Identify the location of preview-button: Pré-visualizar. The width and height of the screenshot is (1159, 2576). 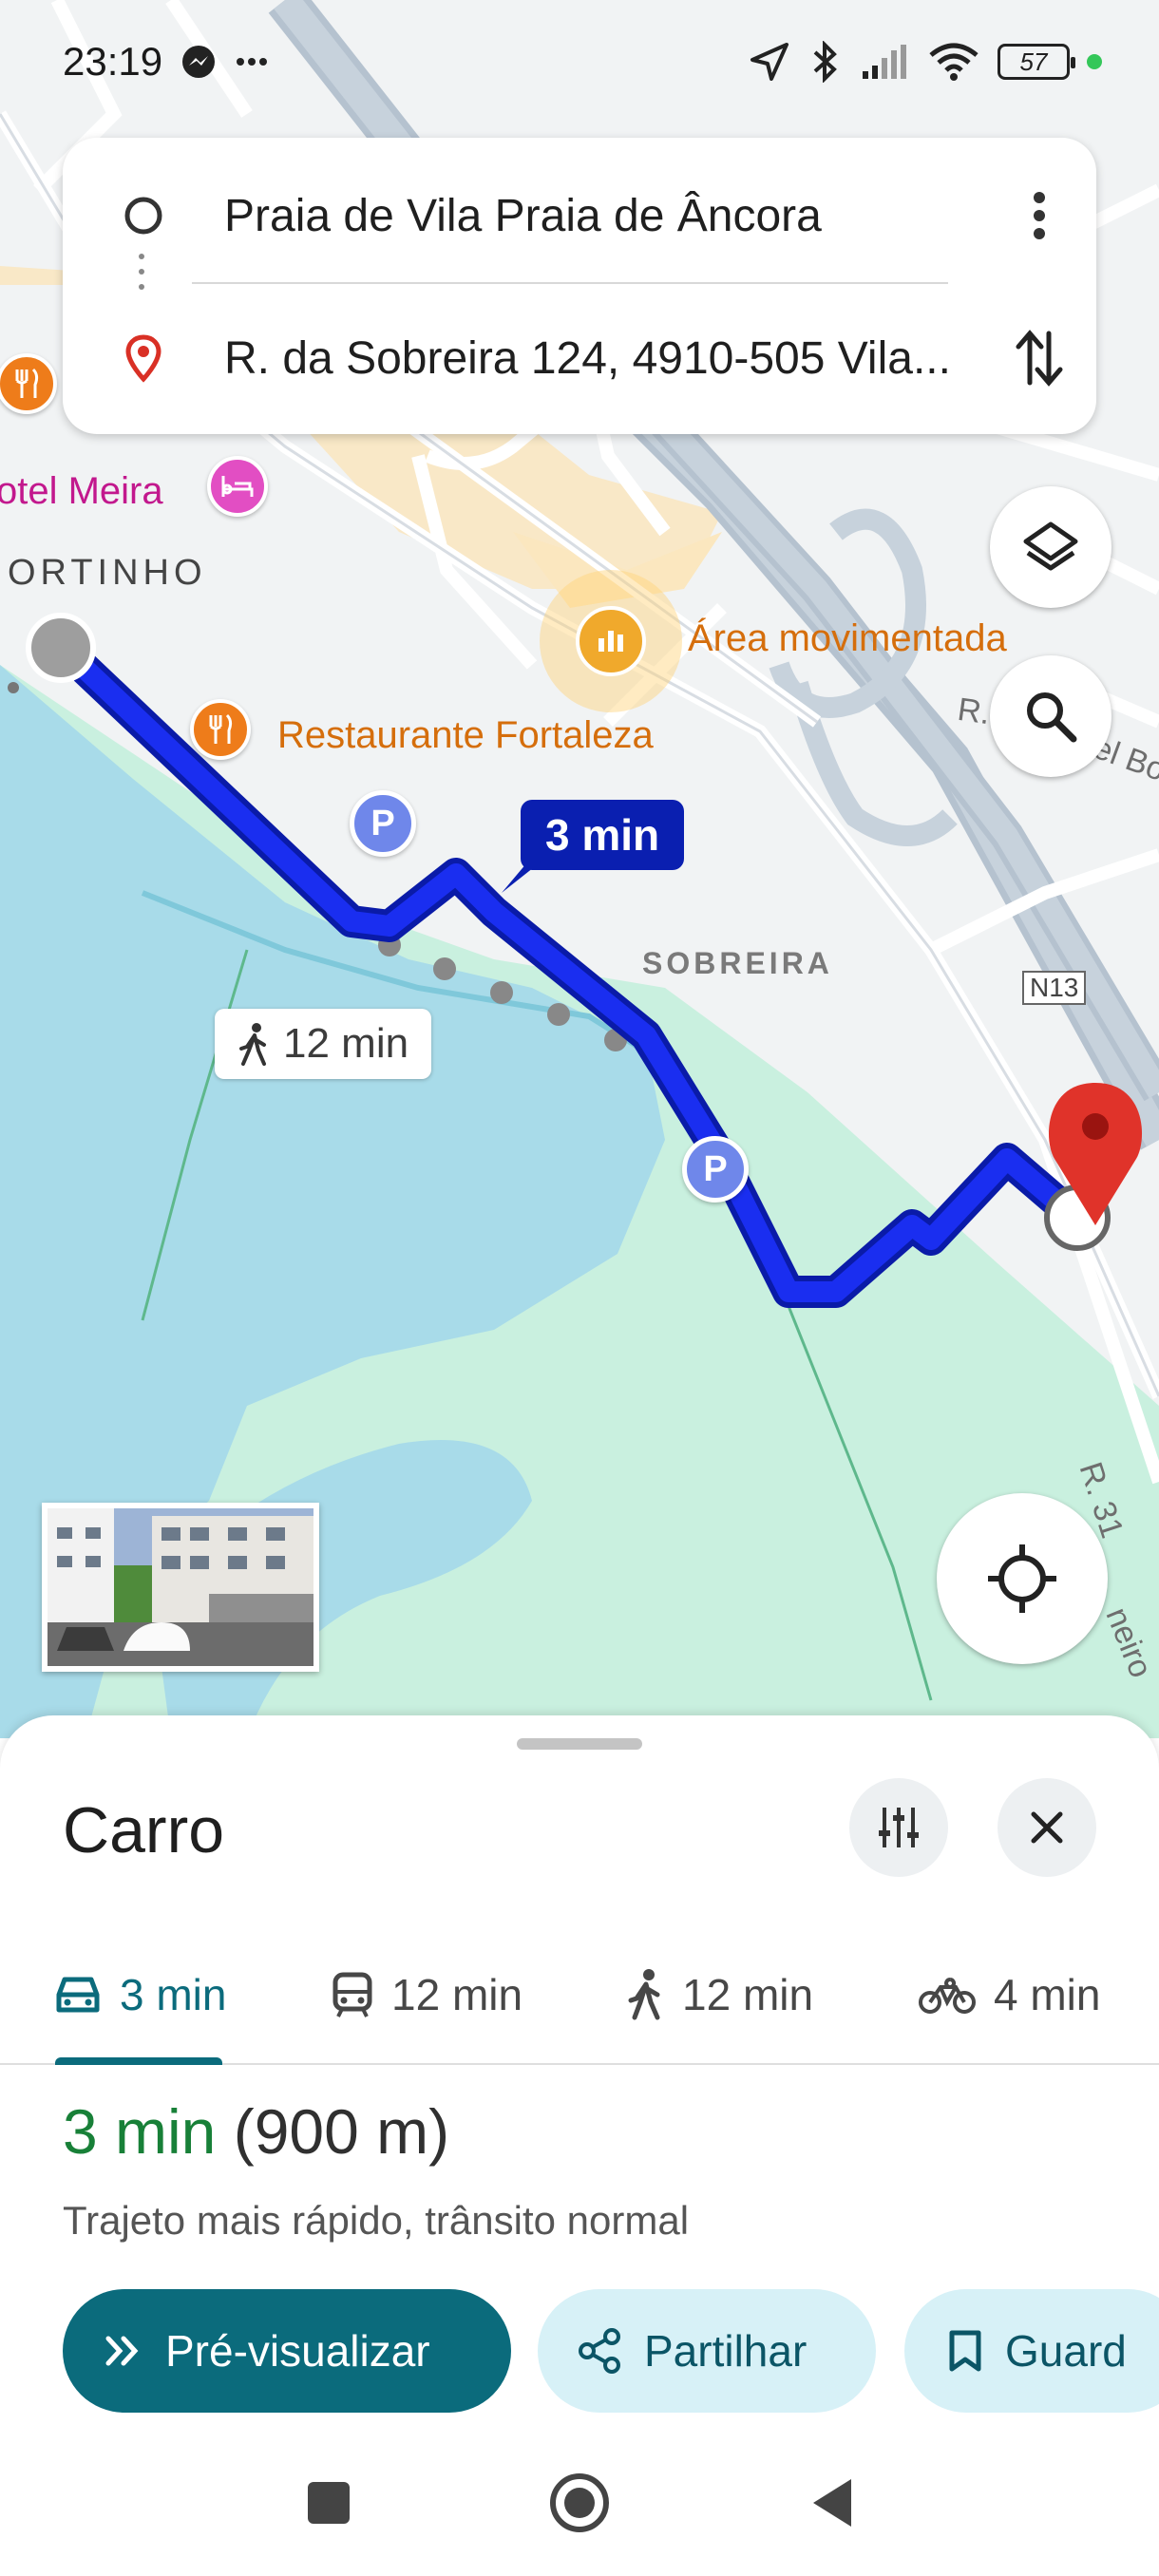
(287, 2351).